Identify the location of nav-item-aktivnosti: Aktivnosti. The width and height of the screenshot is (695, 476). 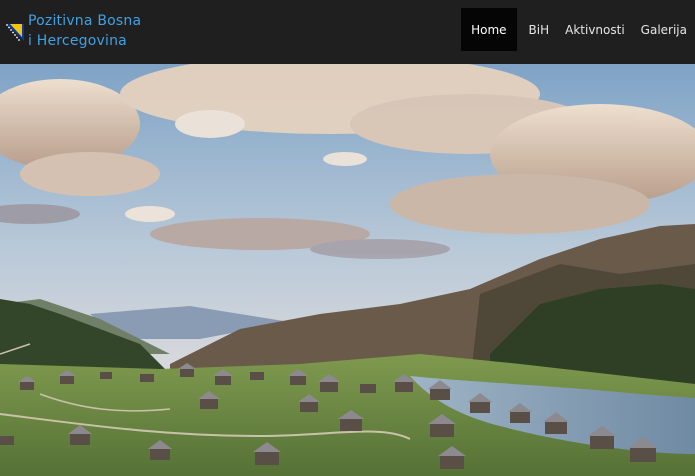
(595, 29).